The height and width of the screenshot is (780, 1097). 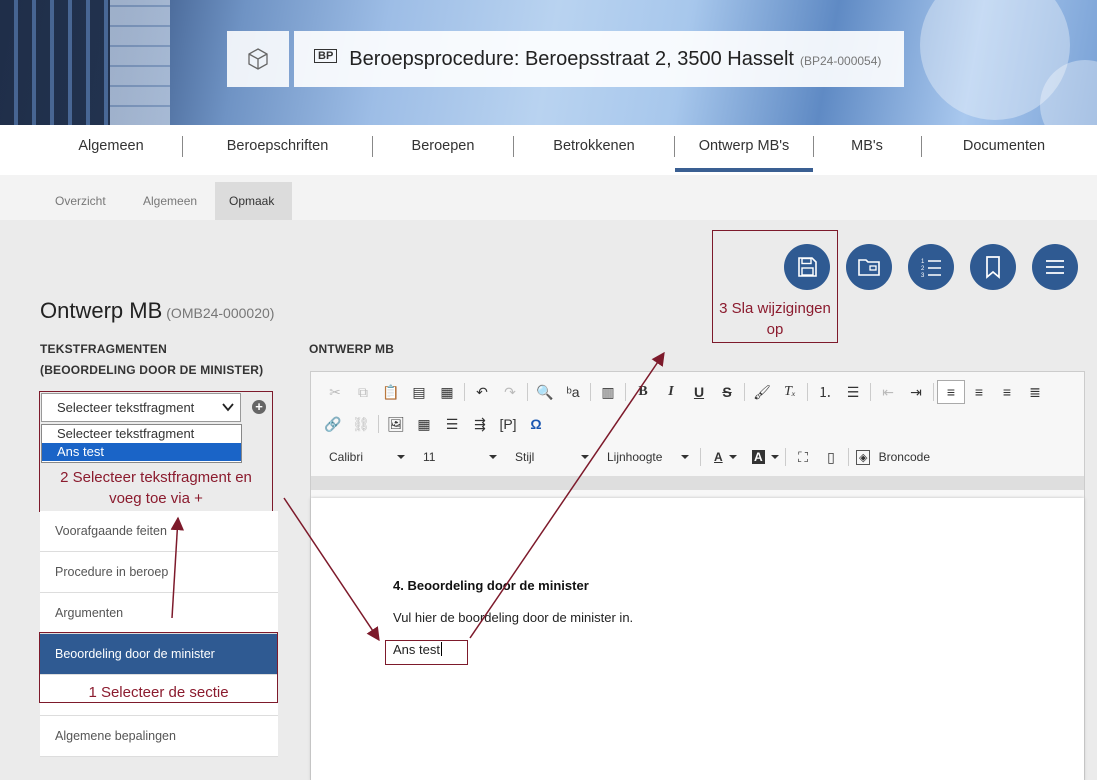 What do you see at coordinates (482, 392) in the screenshot?
I see `undo-icon: ↶` at bounding box center [482, 392].